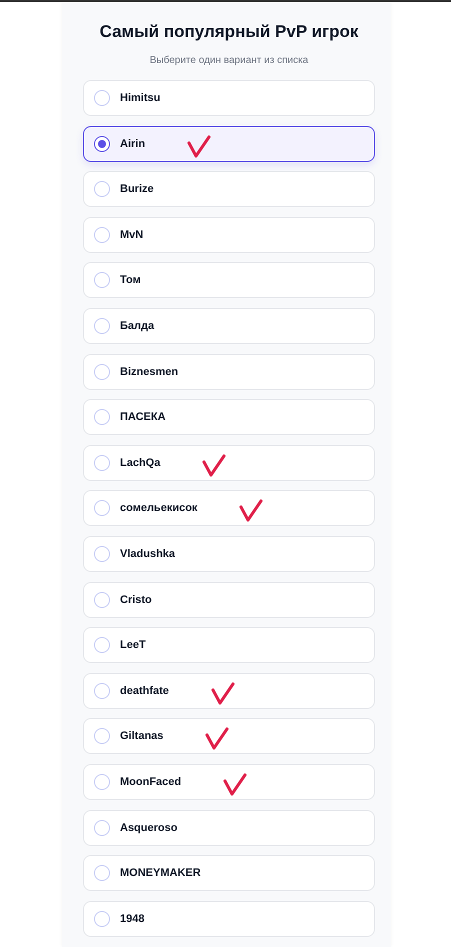 Image resolution: width=451 pixels, height=947 pixels. Describe the element at coordinates (229, 873) in the screenshot. I see `option-item: MONEYMAKER` at that location.